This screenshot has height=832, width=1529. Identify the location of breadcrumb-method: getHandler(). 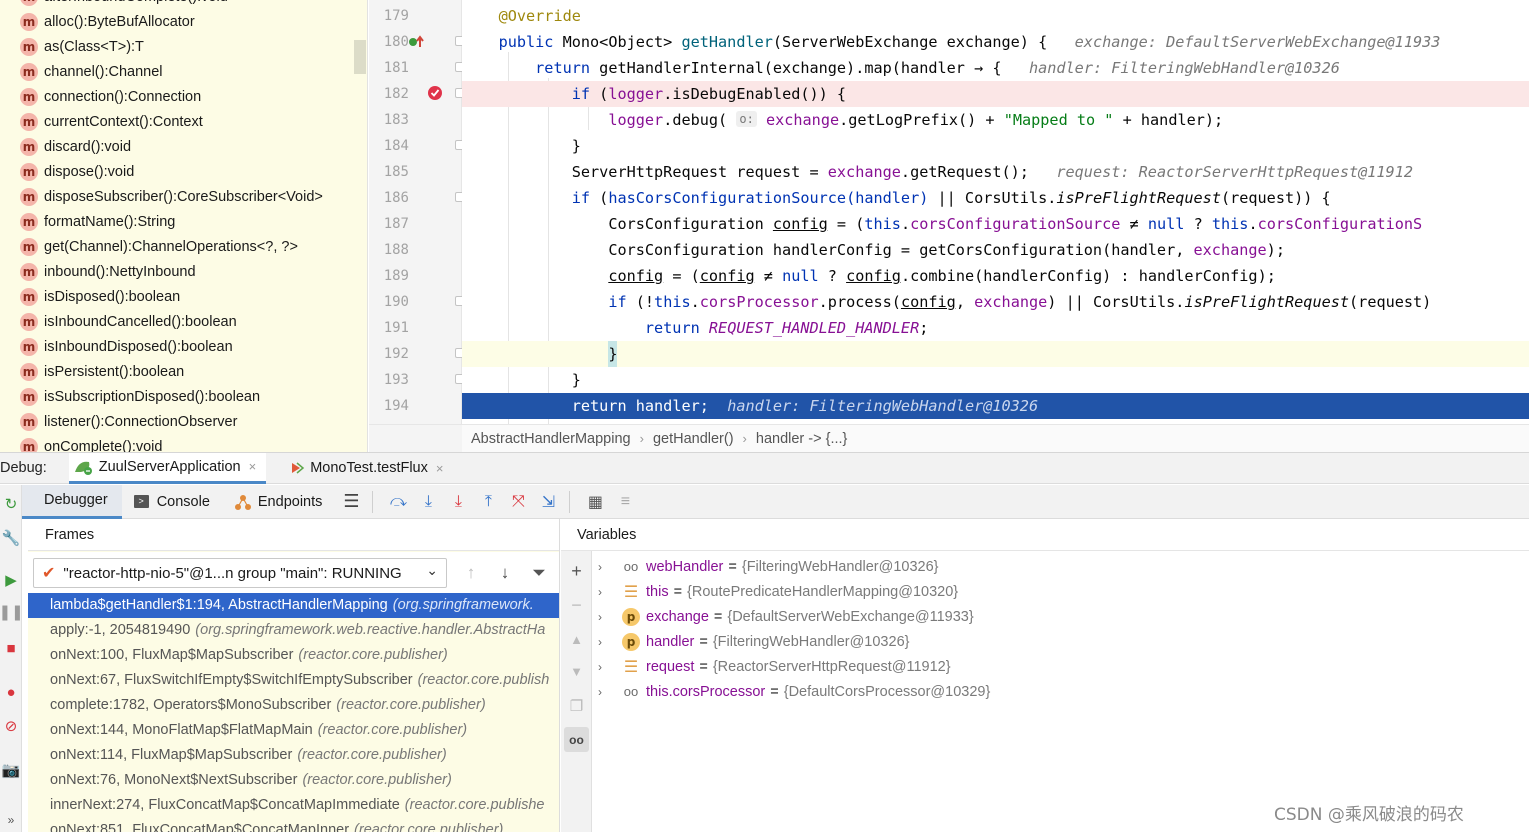
(693, 439).